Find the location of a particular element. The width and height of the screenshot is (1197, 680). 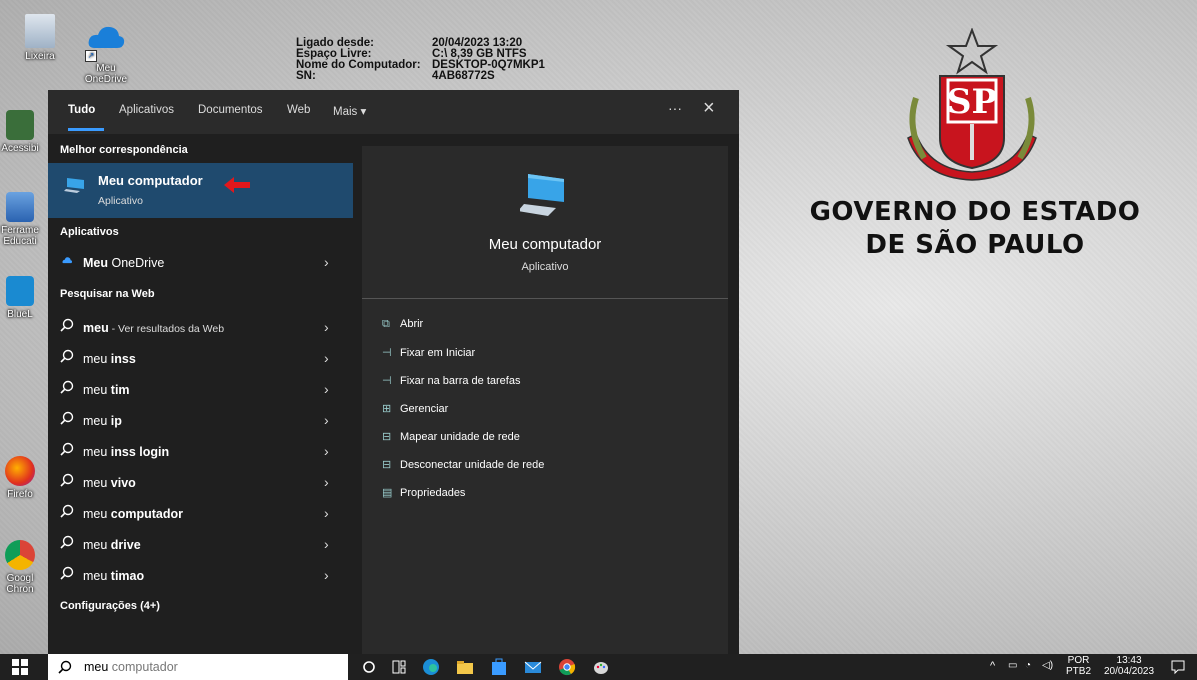

desktop-icon-firefox: Firefo is located at coordinates (20, 478).